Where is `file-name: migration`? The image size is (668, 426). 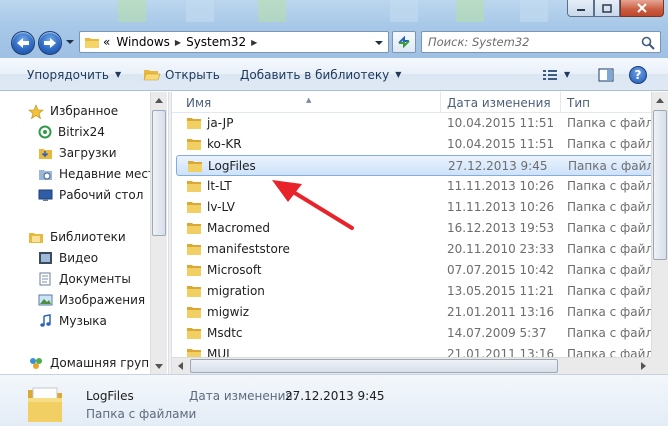
file-name: migration is located at coordinates (236, 291).